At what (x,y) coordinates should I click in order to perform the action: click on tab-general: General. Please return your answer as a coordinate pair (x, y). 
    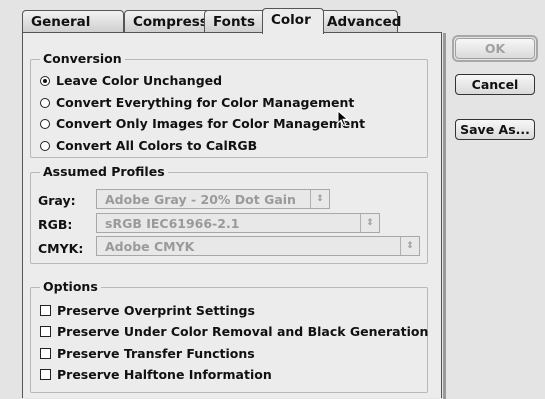
    Looking at the image, I should click on (73, 21).